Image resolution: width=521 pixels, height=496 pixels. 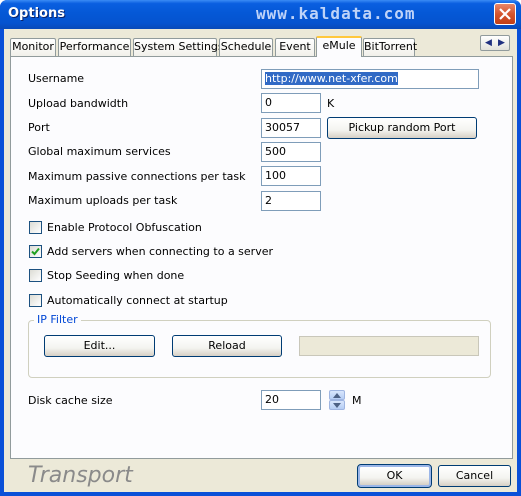 What do you see at coordinates (331, 103) in the screenshot?
I see `upload-bandwidth-unit: K` at bounding box center [331, 103].